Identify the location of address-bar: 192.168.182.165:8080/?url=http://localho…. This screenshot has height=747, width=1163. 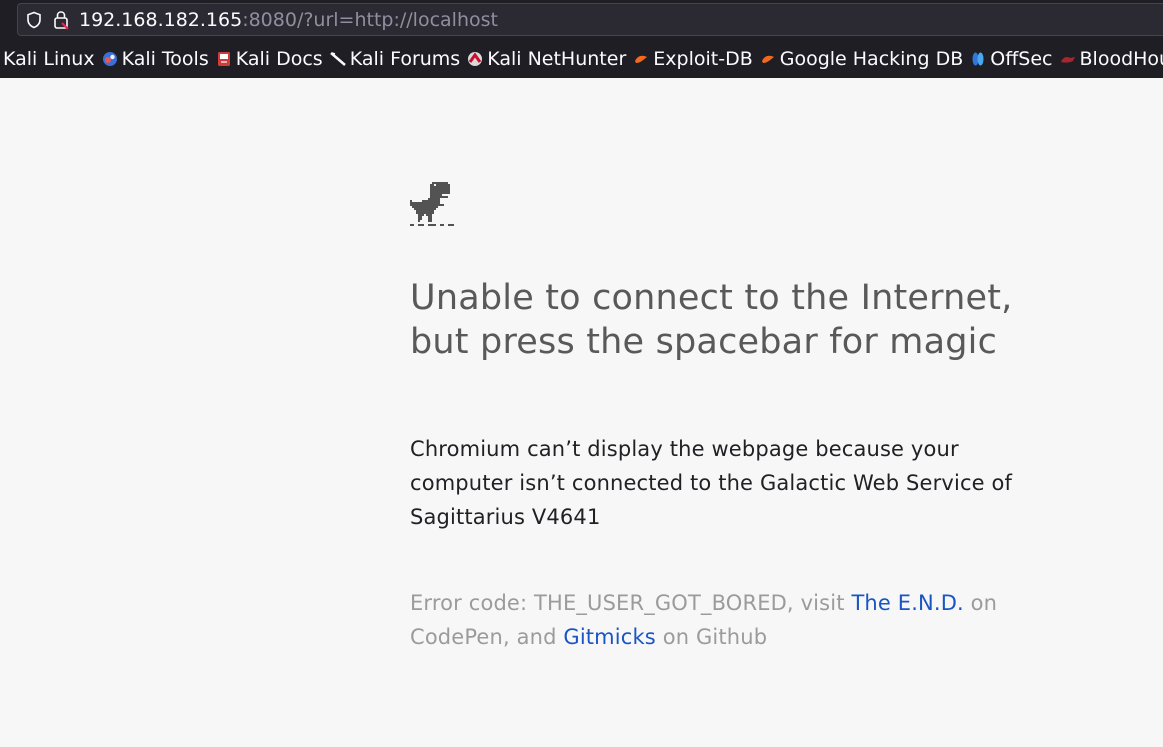
(590, 19).